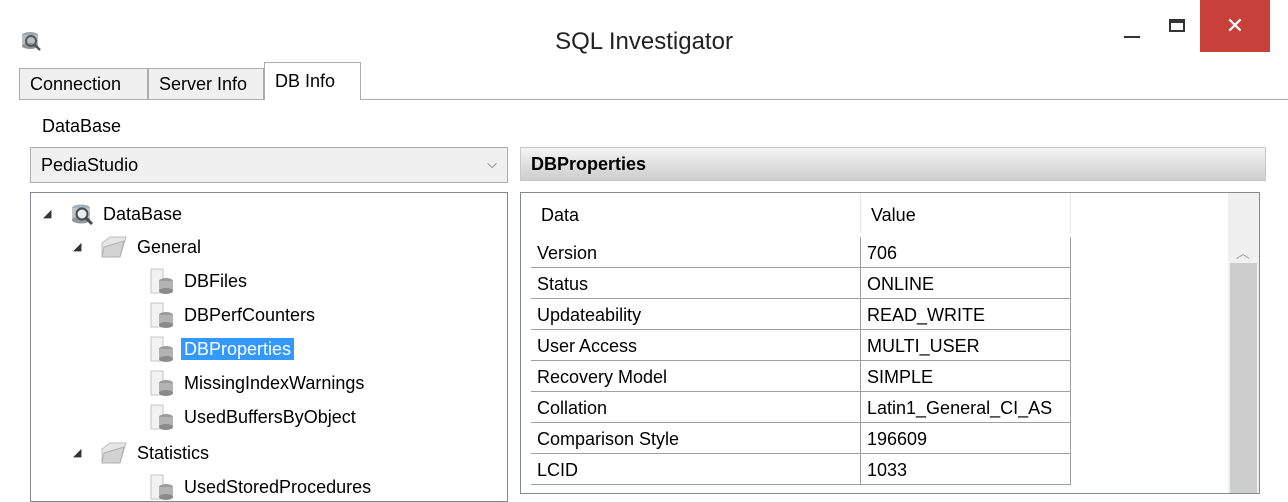 This screenshot has width=1288, height=502. Describe the element at coordinates (966, 376) in the screenshot. I see `cell-value: SIMPLE` at that location.